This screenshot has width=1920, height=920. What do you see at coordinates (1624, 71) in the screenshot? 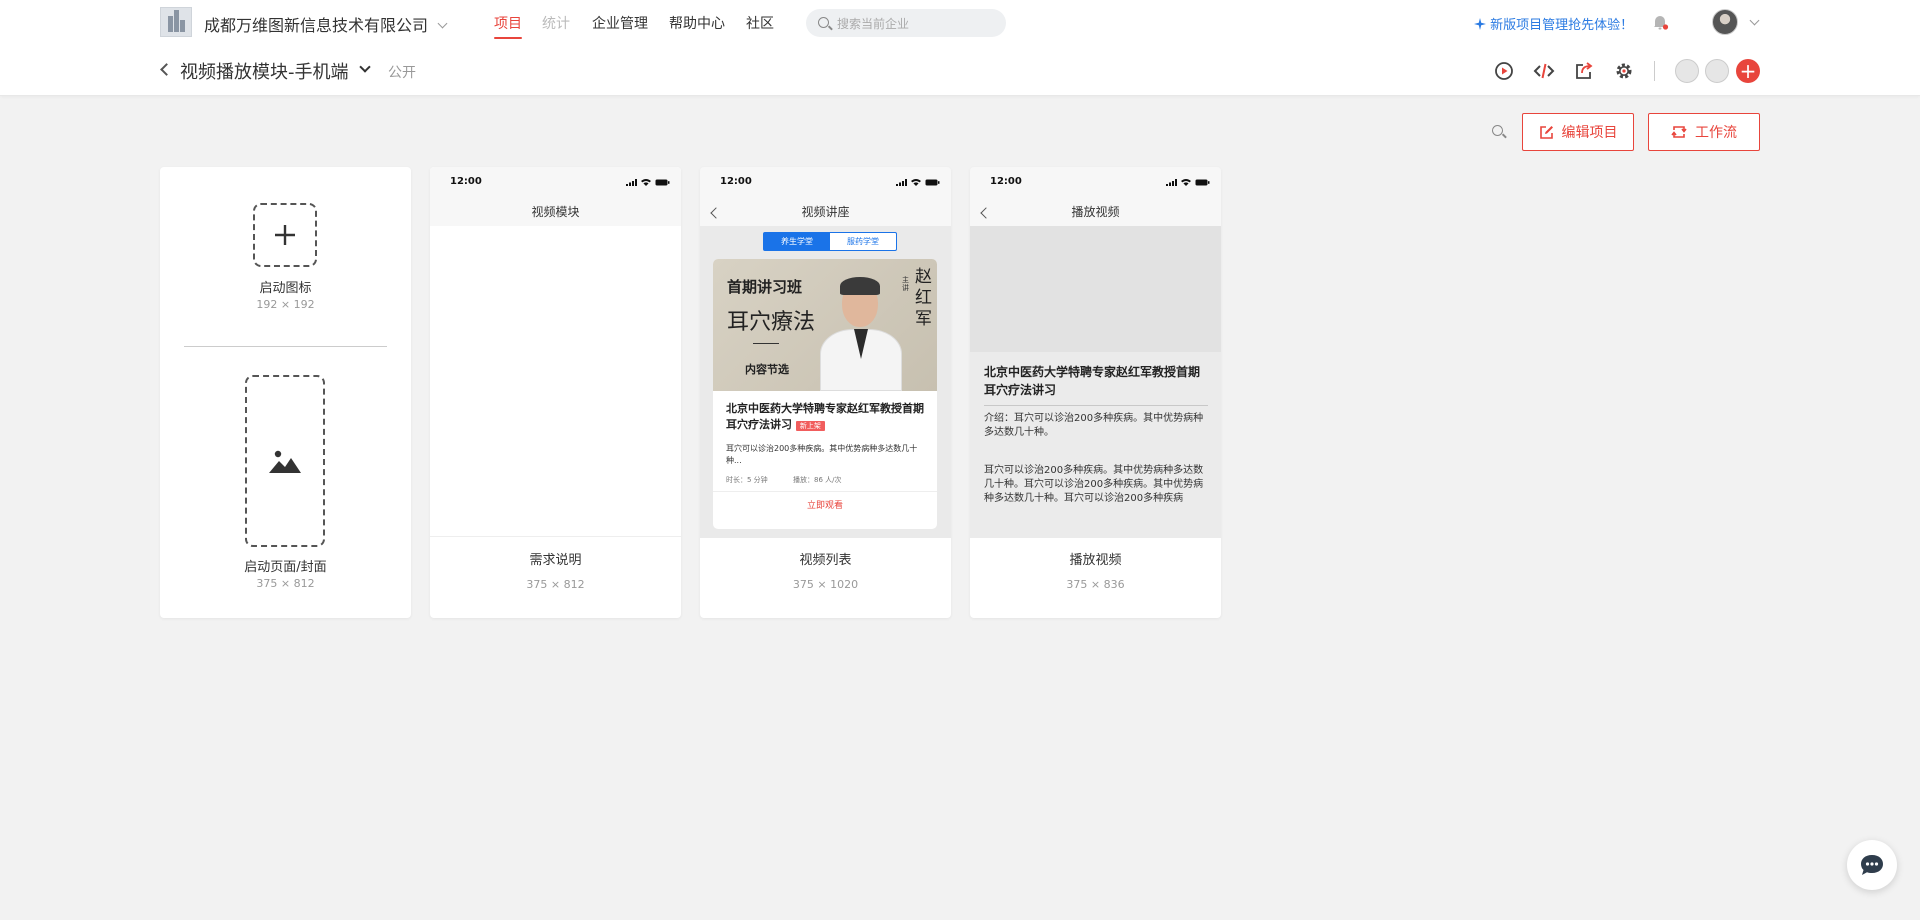
I see `settings-button` at bounding box center [1624, 71].